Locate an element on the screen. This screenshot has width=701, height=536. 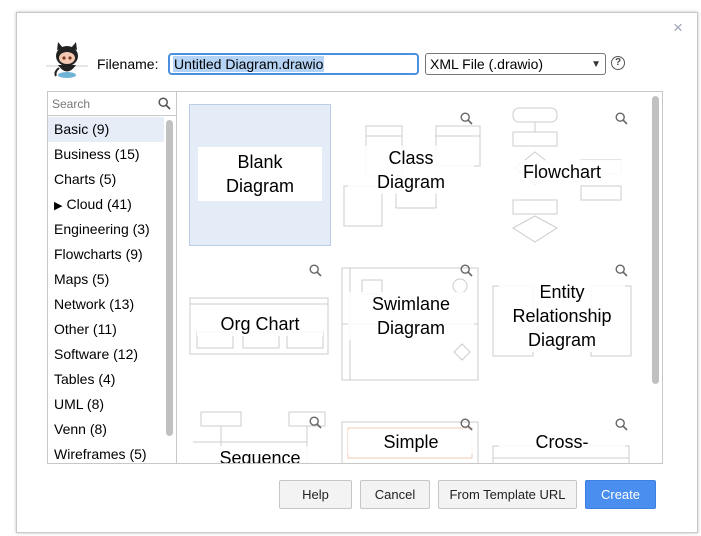
filename-label: Filename: is located at coordinates (128, 64).